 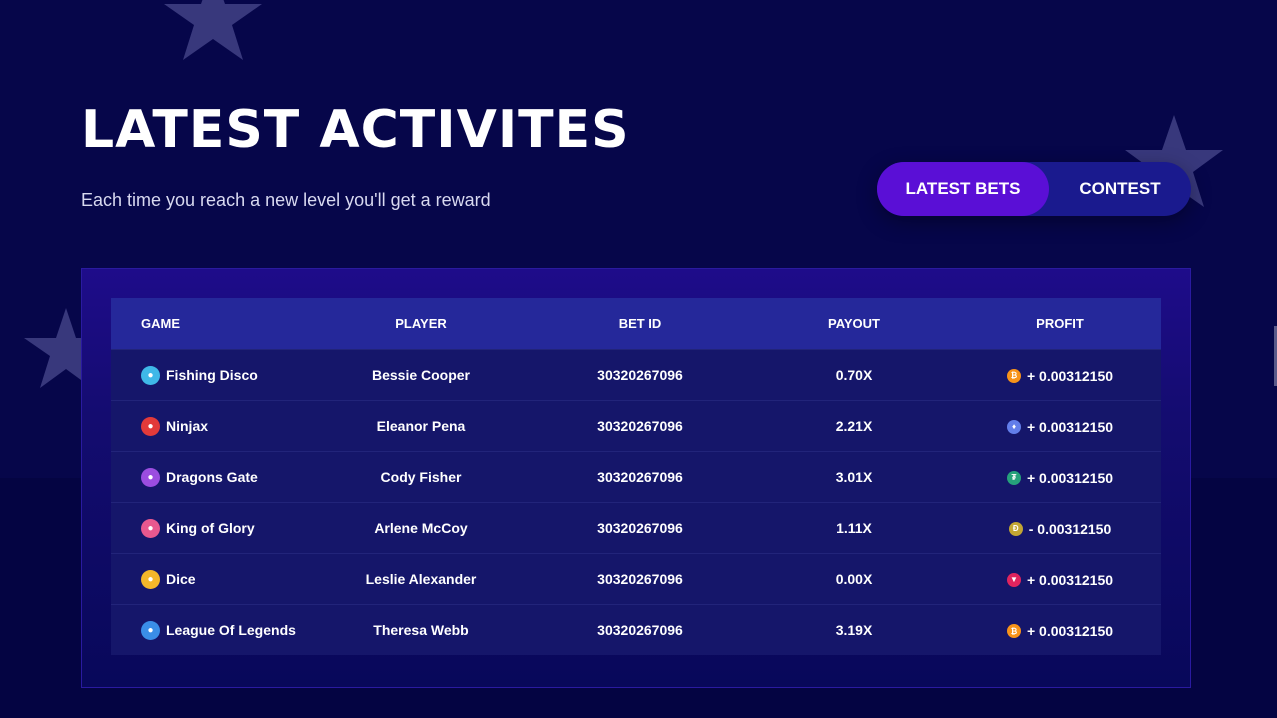 I want to click on profit-value: - 0.00312150, so click(x=1070, y=528).